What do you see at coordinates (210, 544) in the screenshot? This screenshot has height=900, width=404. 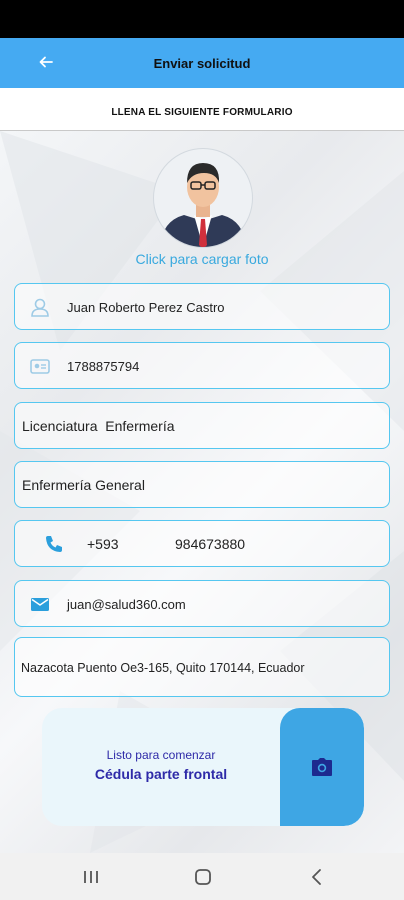 I see `phone-number-value: 984673880` at bounding box center [210, 544].